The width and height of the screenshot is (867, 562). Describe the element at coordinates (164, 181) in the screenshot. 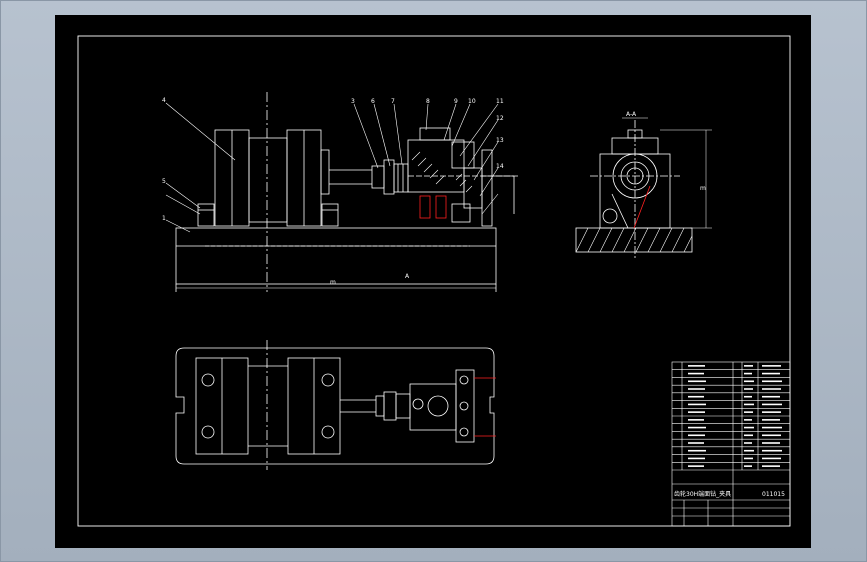

I see `balloon-5: 5` at that location.